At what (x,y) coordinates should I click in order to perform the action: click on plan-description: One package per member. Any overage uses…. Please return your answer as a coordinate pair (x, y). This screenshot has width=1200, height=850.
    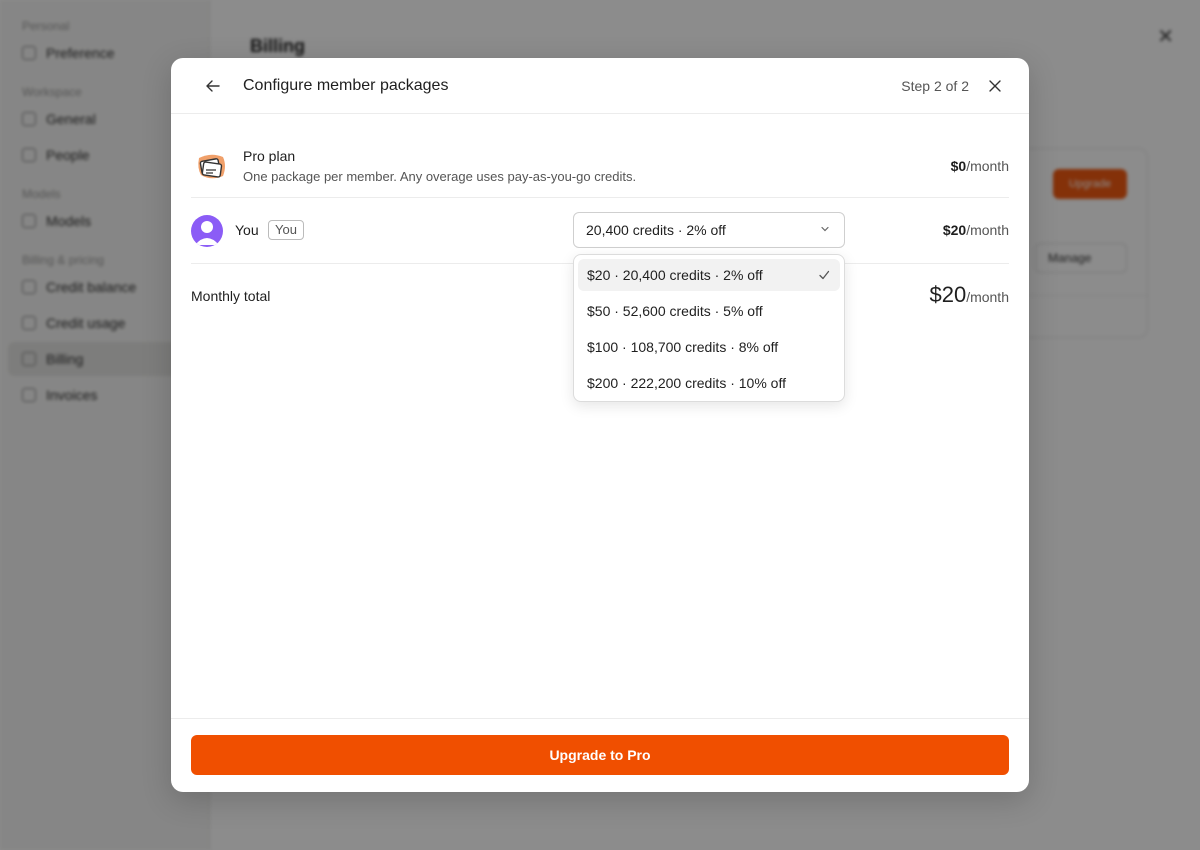
    Looking at the image, I should click on (440, 176).